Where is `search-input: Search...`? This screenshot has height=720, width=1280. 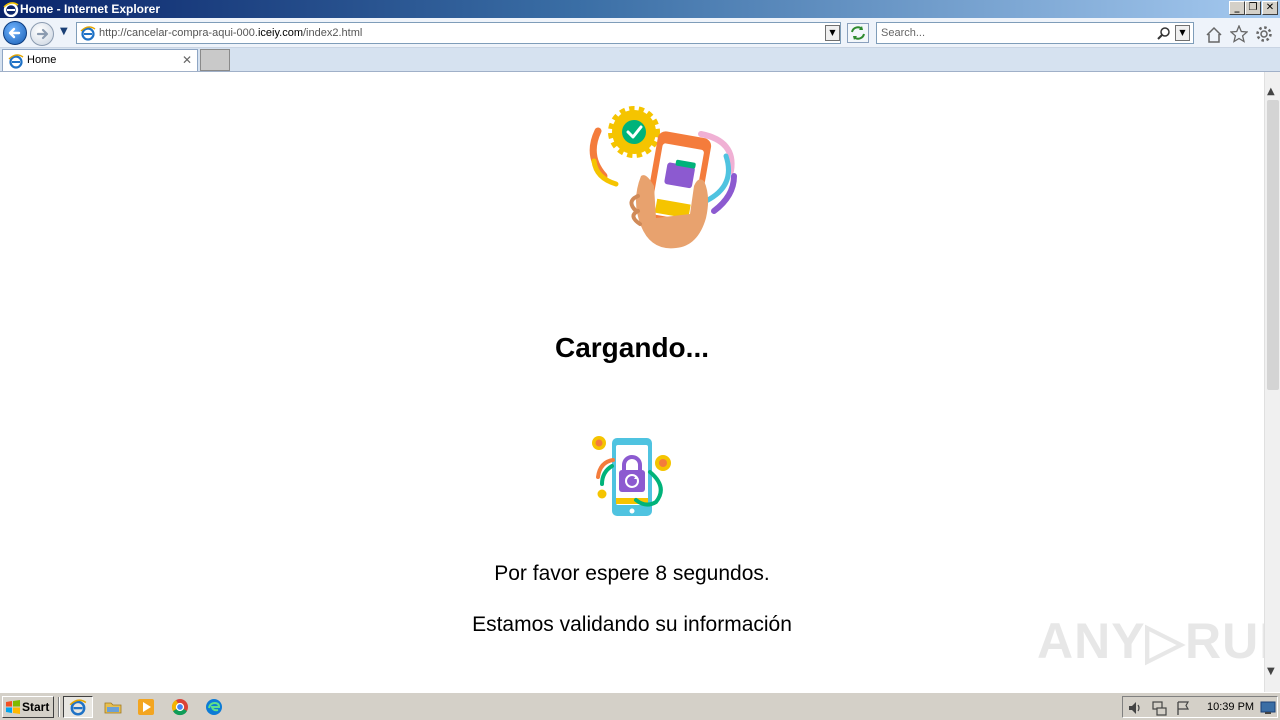 search-input: Search... is located at coordinates (903, 33).